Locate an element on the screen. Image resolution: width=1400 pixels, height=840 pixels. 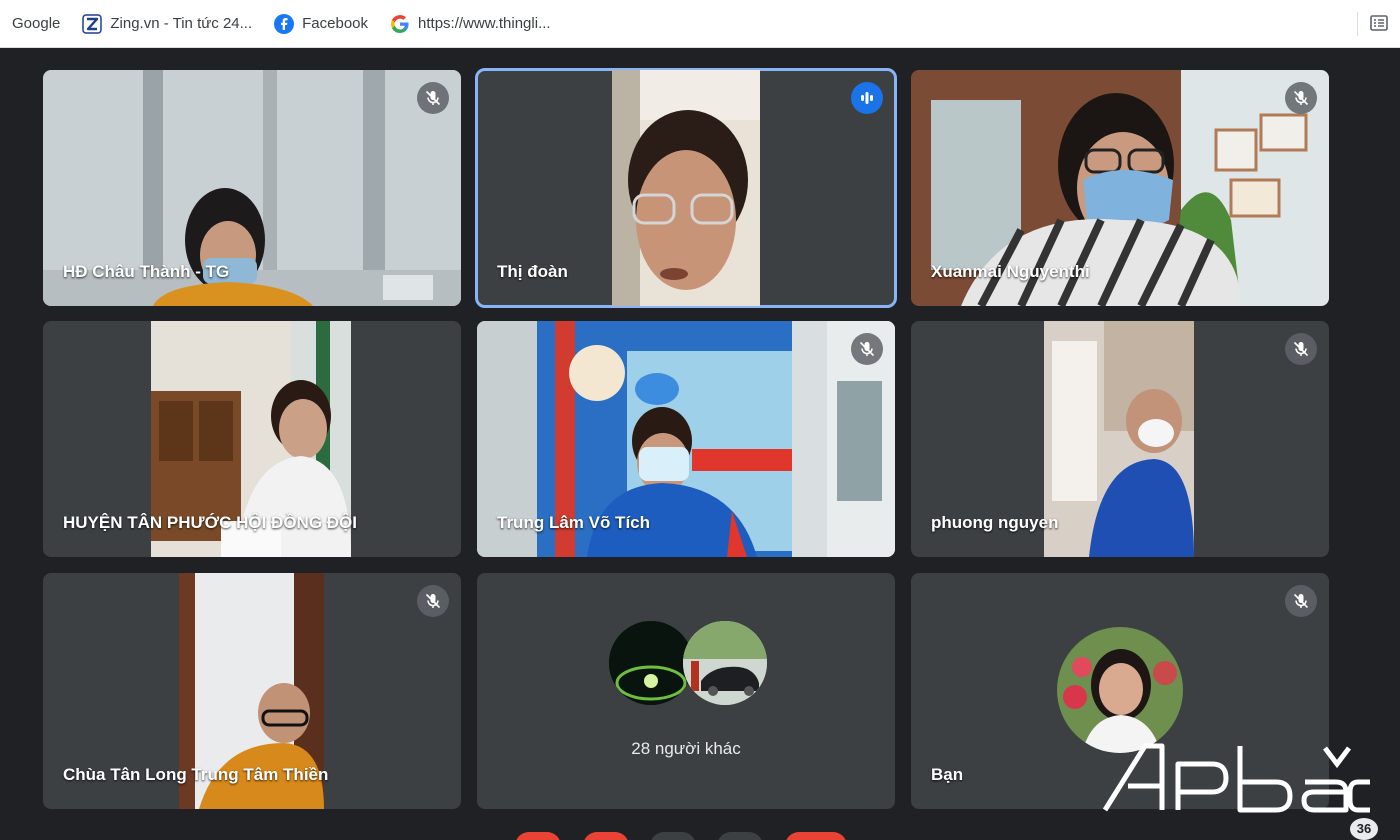
bookmark-google: Google is located at coordinates (40, 24).